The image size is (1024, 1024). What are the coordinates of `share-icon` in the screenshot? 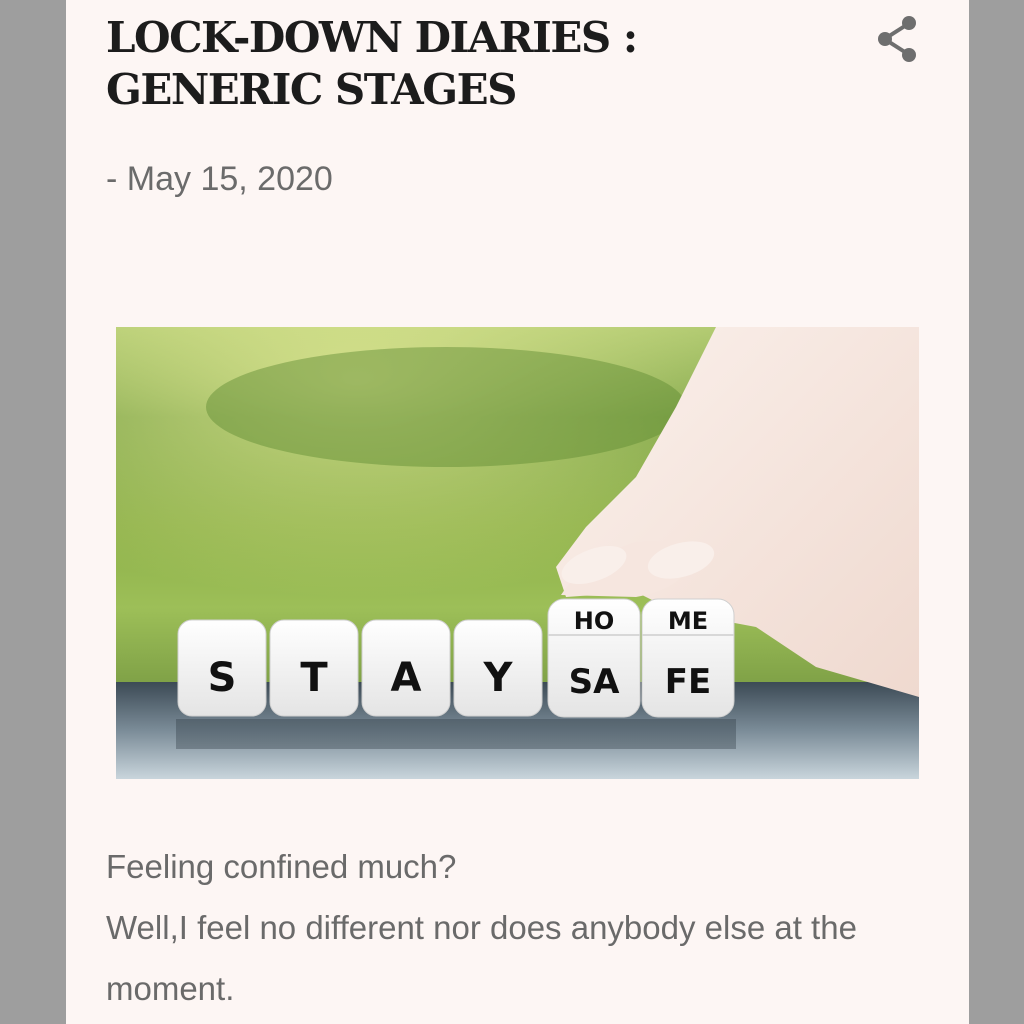 It's located at (897, 39).